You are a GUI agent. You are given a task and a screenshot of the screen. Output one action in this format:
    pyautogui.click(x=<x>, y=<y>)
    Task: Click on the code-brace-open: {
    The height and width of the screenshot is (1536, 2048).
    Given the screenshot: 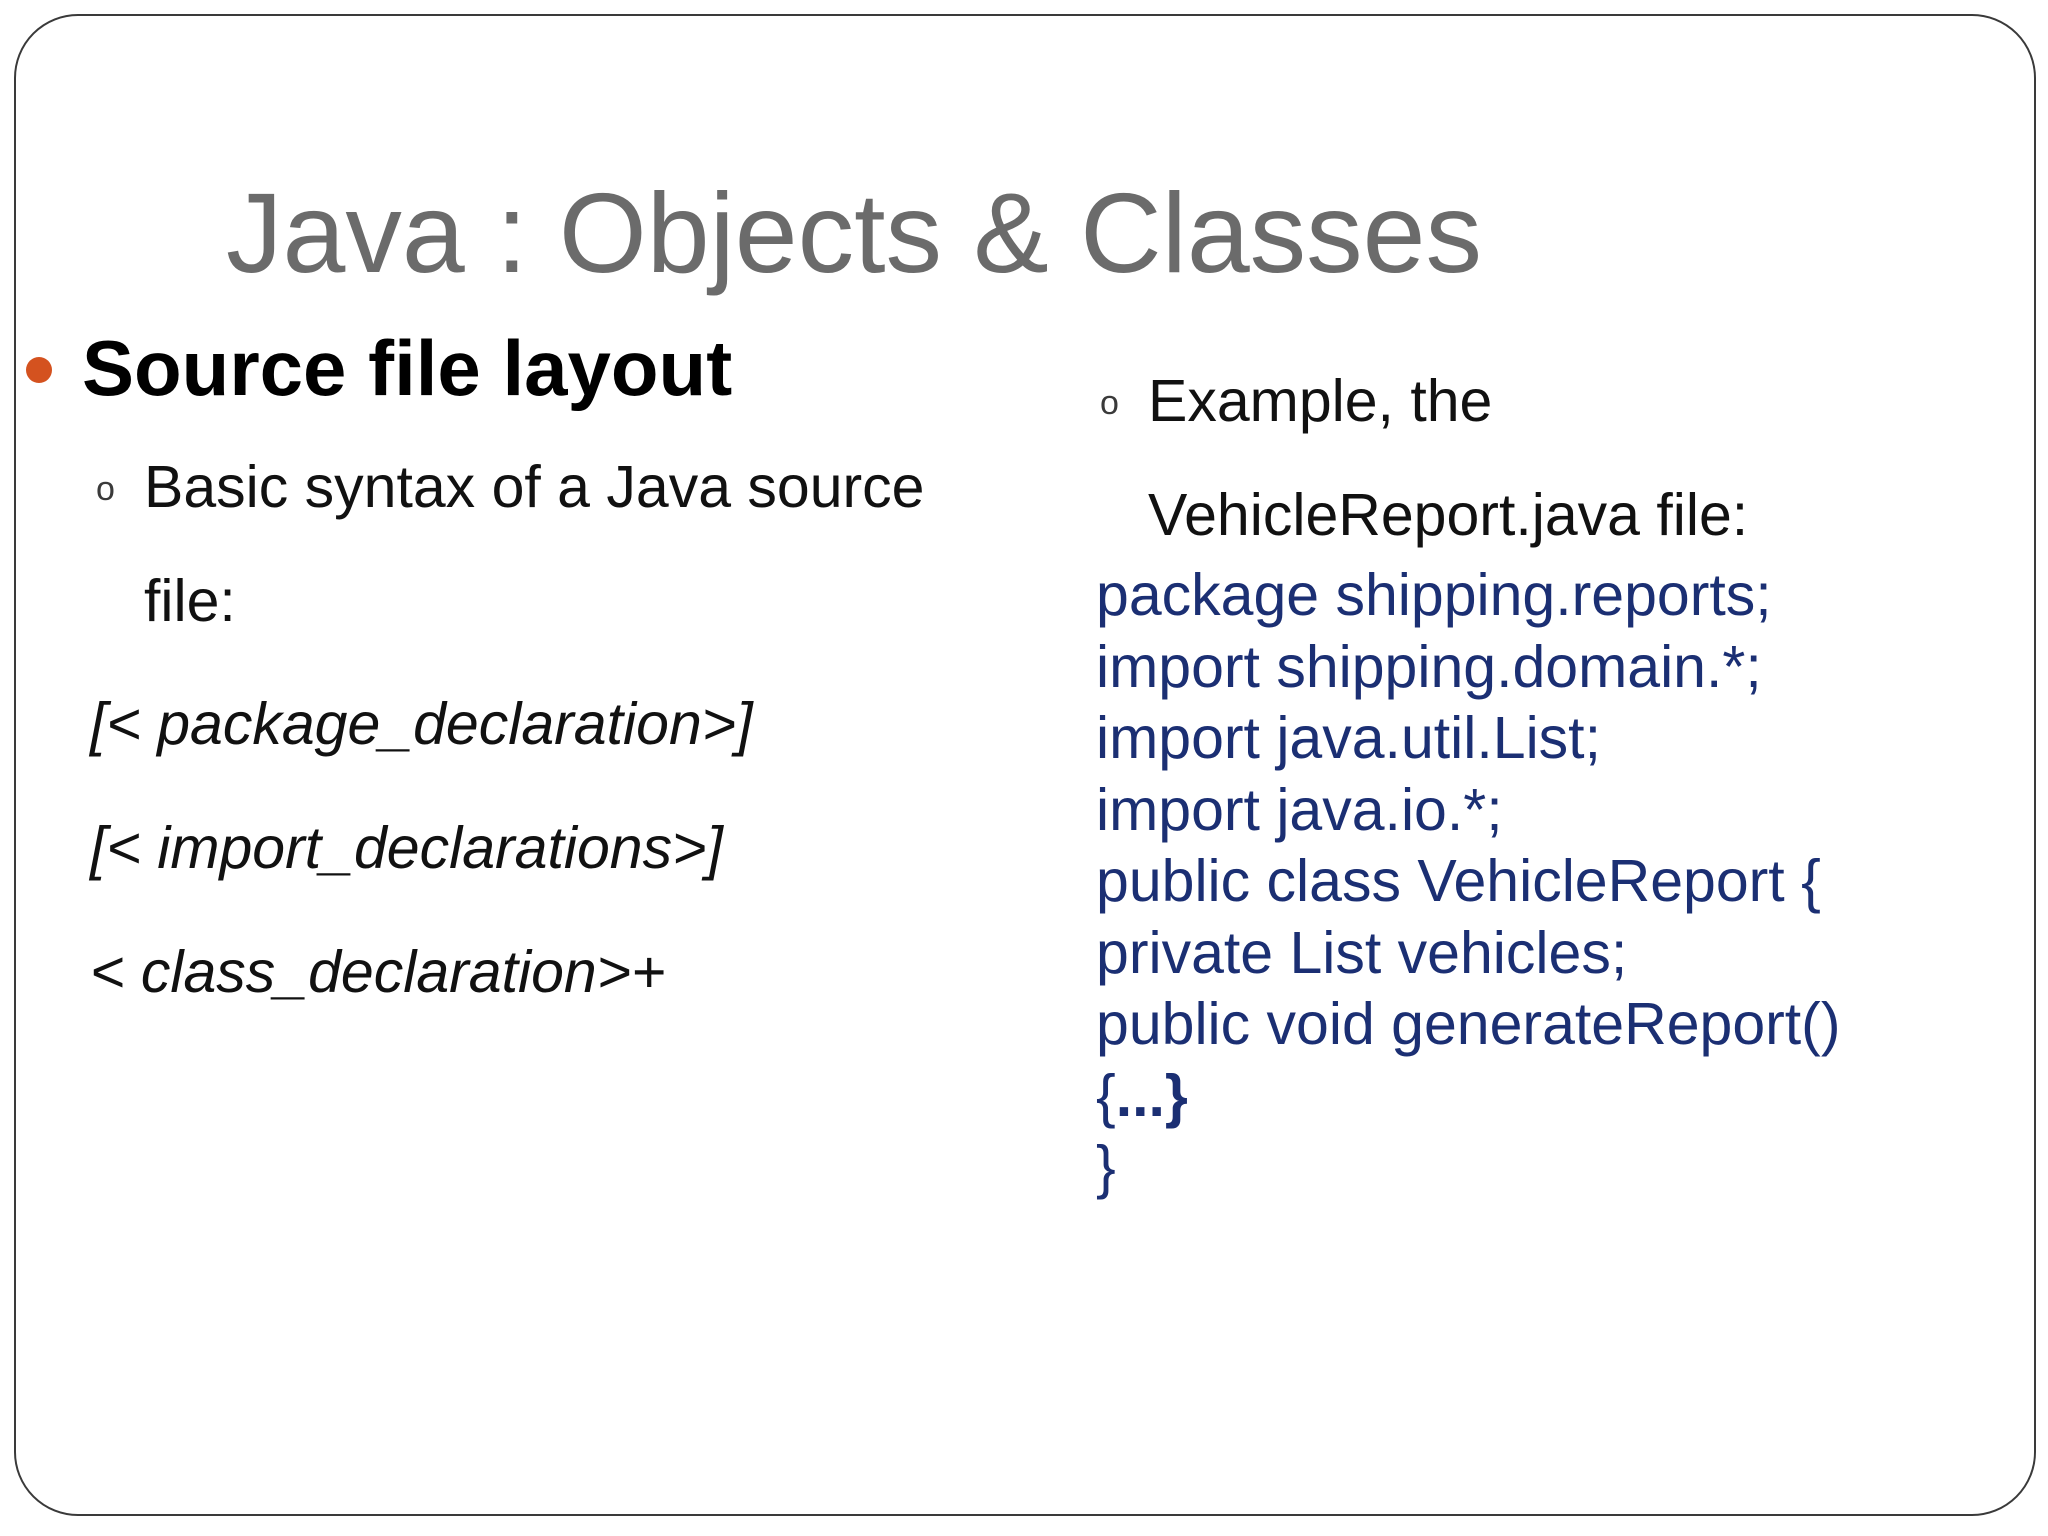 What is the action you would take?
    pyautogui.click(x=1106, y=1095)
    